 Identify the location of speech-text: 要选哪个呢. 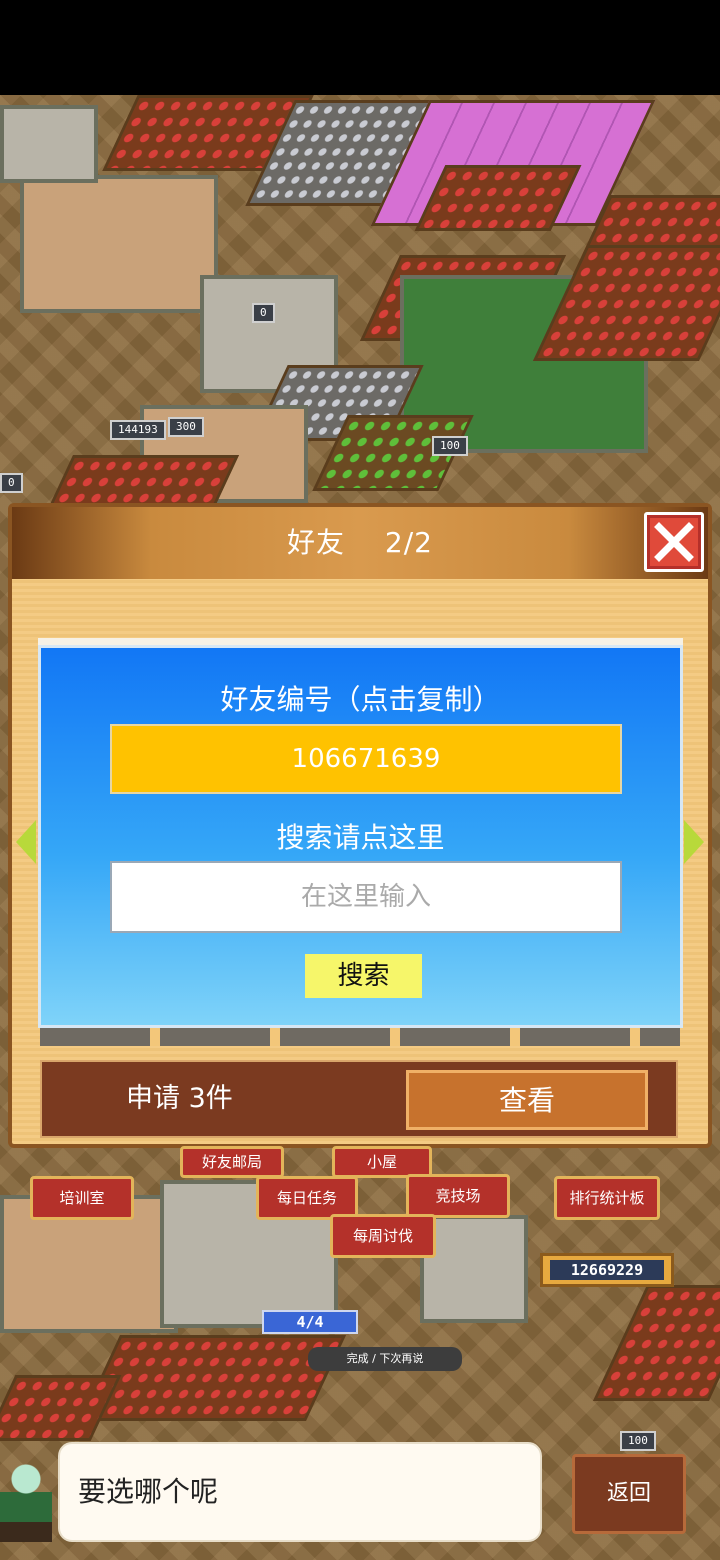
(148, 1491).